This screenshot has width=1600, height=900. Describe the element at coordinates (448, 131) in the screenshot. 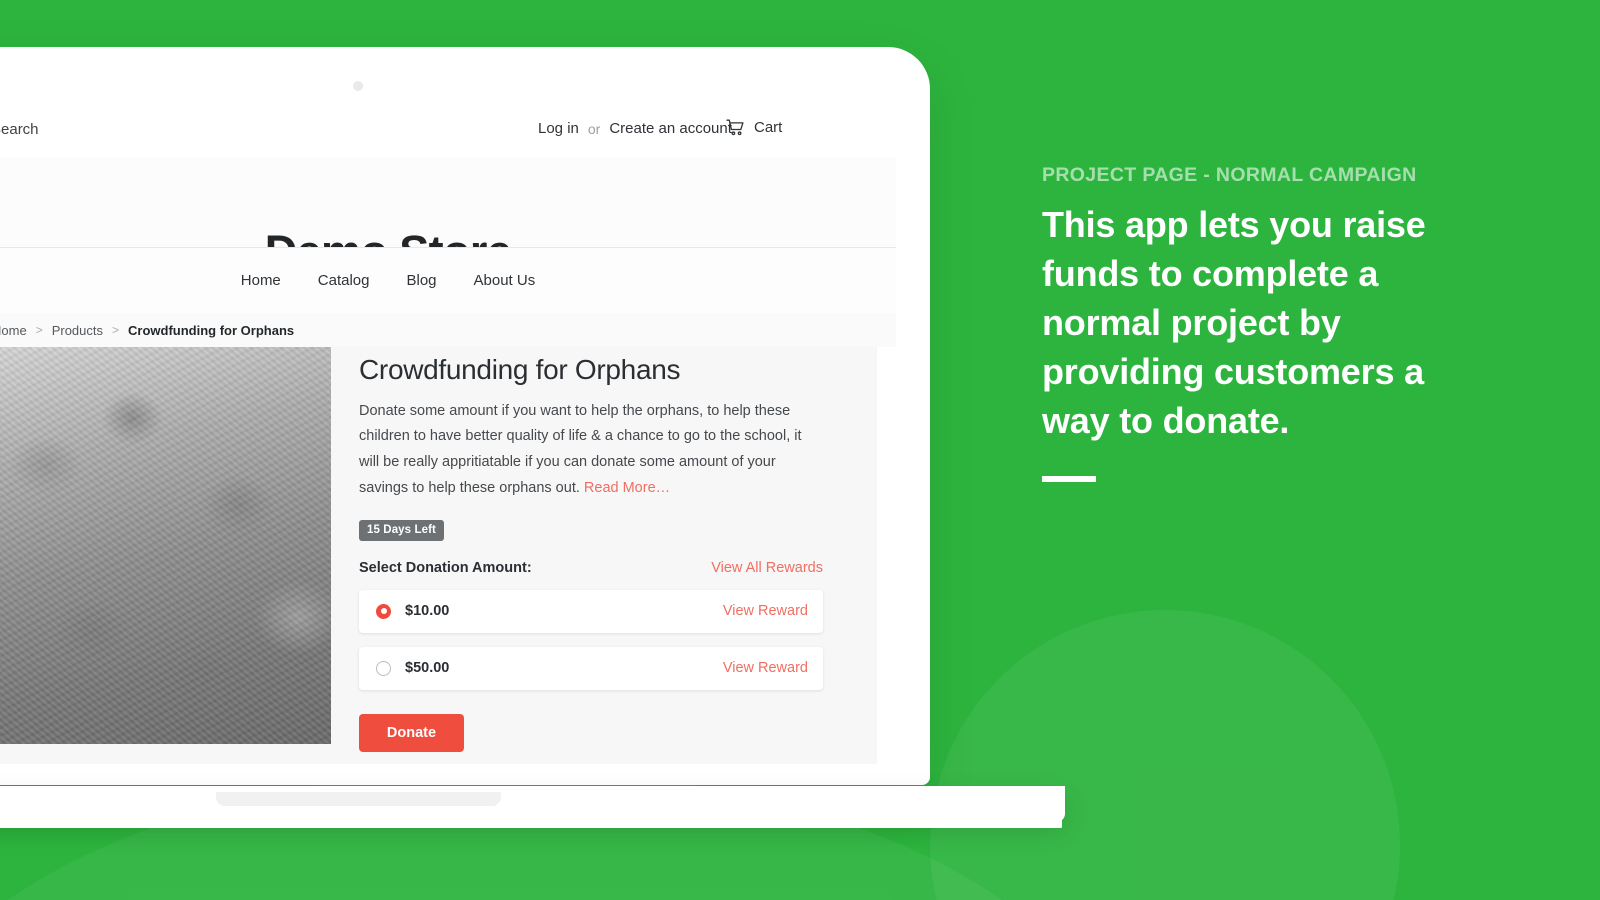

I see `utility-bar: Search Log in or Create an account Car` at that location.